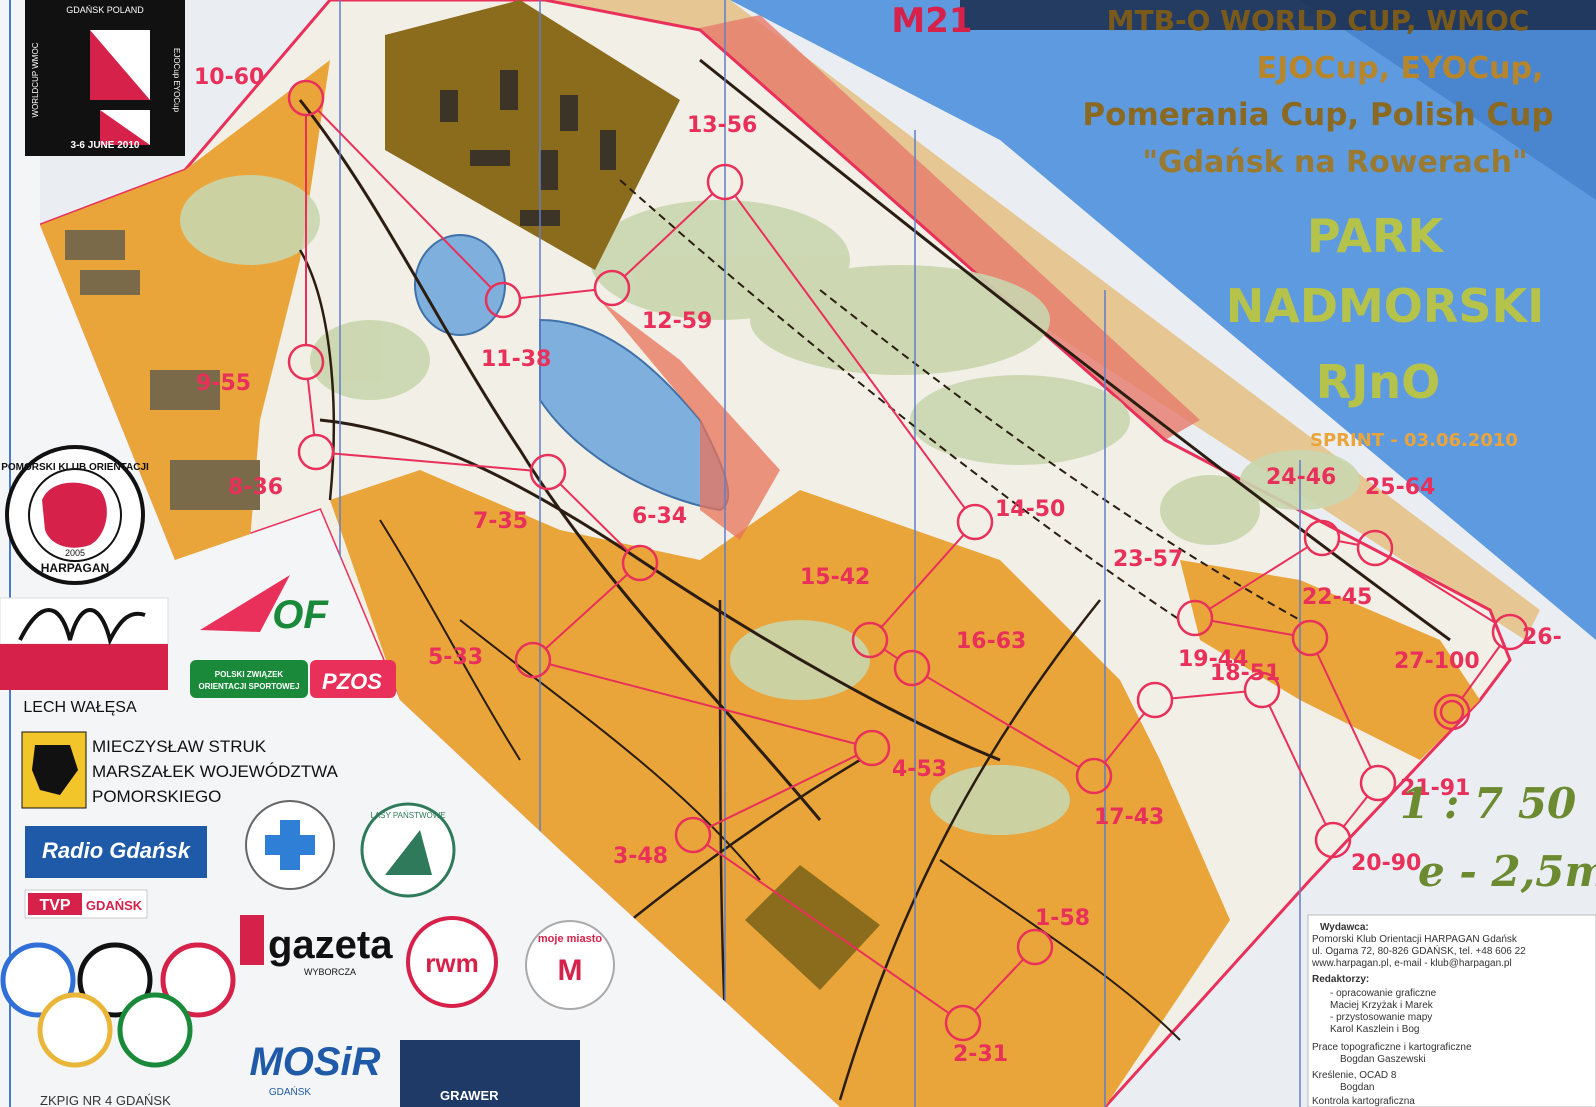  I want to click on radio-text: Radio Gdańsk, so click(117, 850).